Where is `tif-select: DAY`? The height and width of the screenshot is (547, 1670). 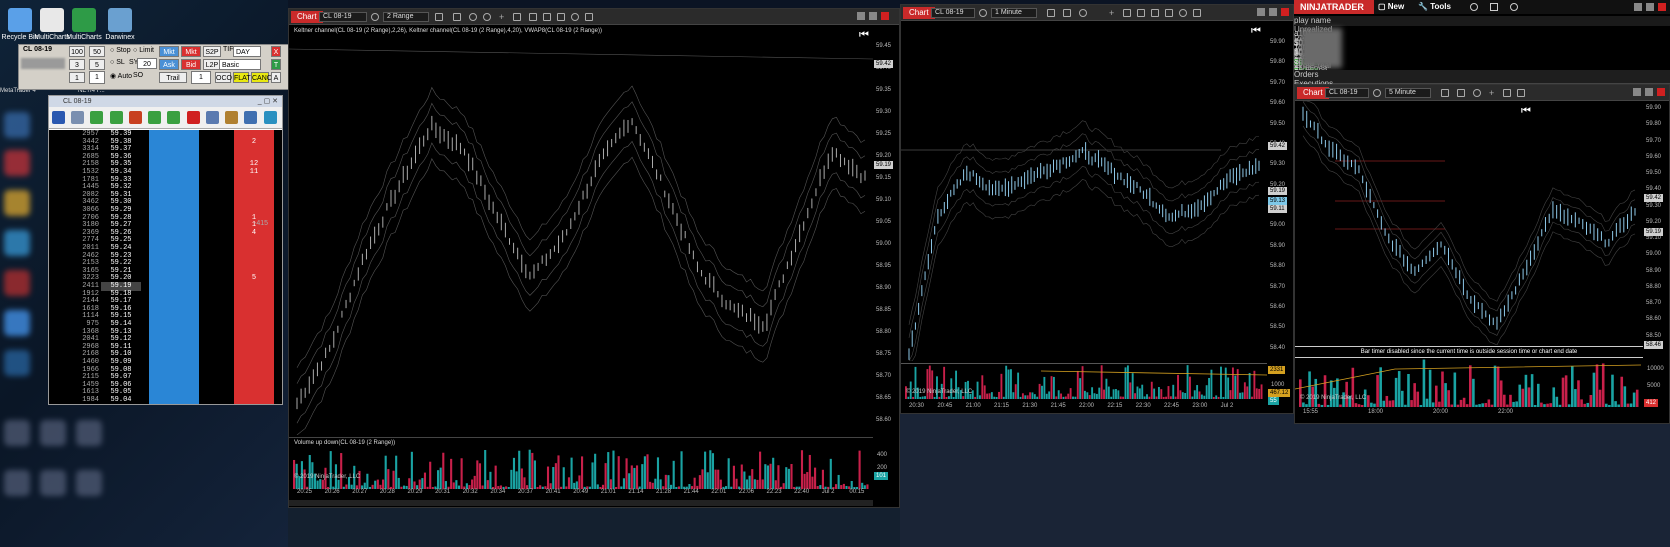 tif-select: DAY is located at coordinates (247, 51).